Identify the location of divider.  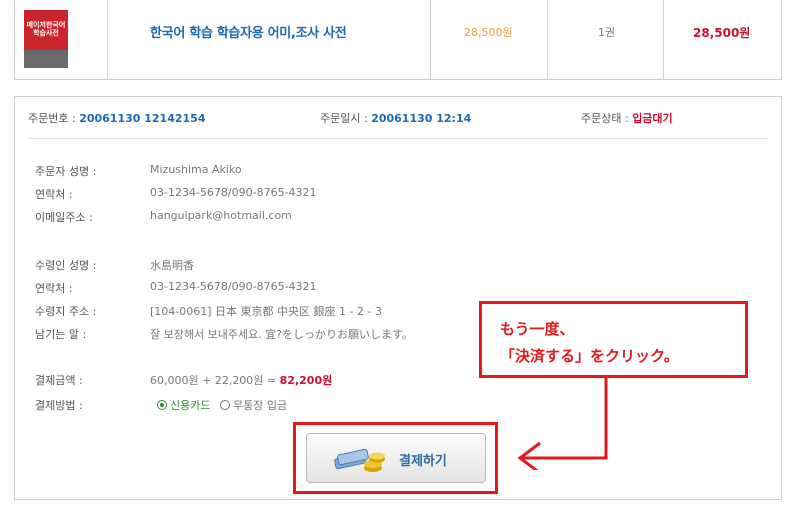
(398, 138).